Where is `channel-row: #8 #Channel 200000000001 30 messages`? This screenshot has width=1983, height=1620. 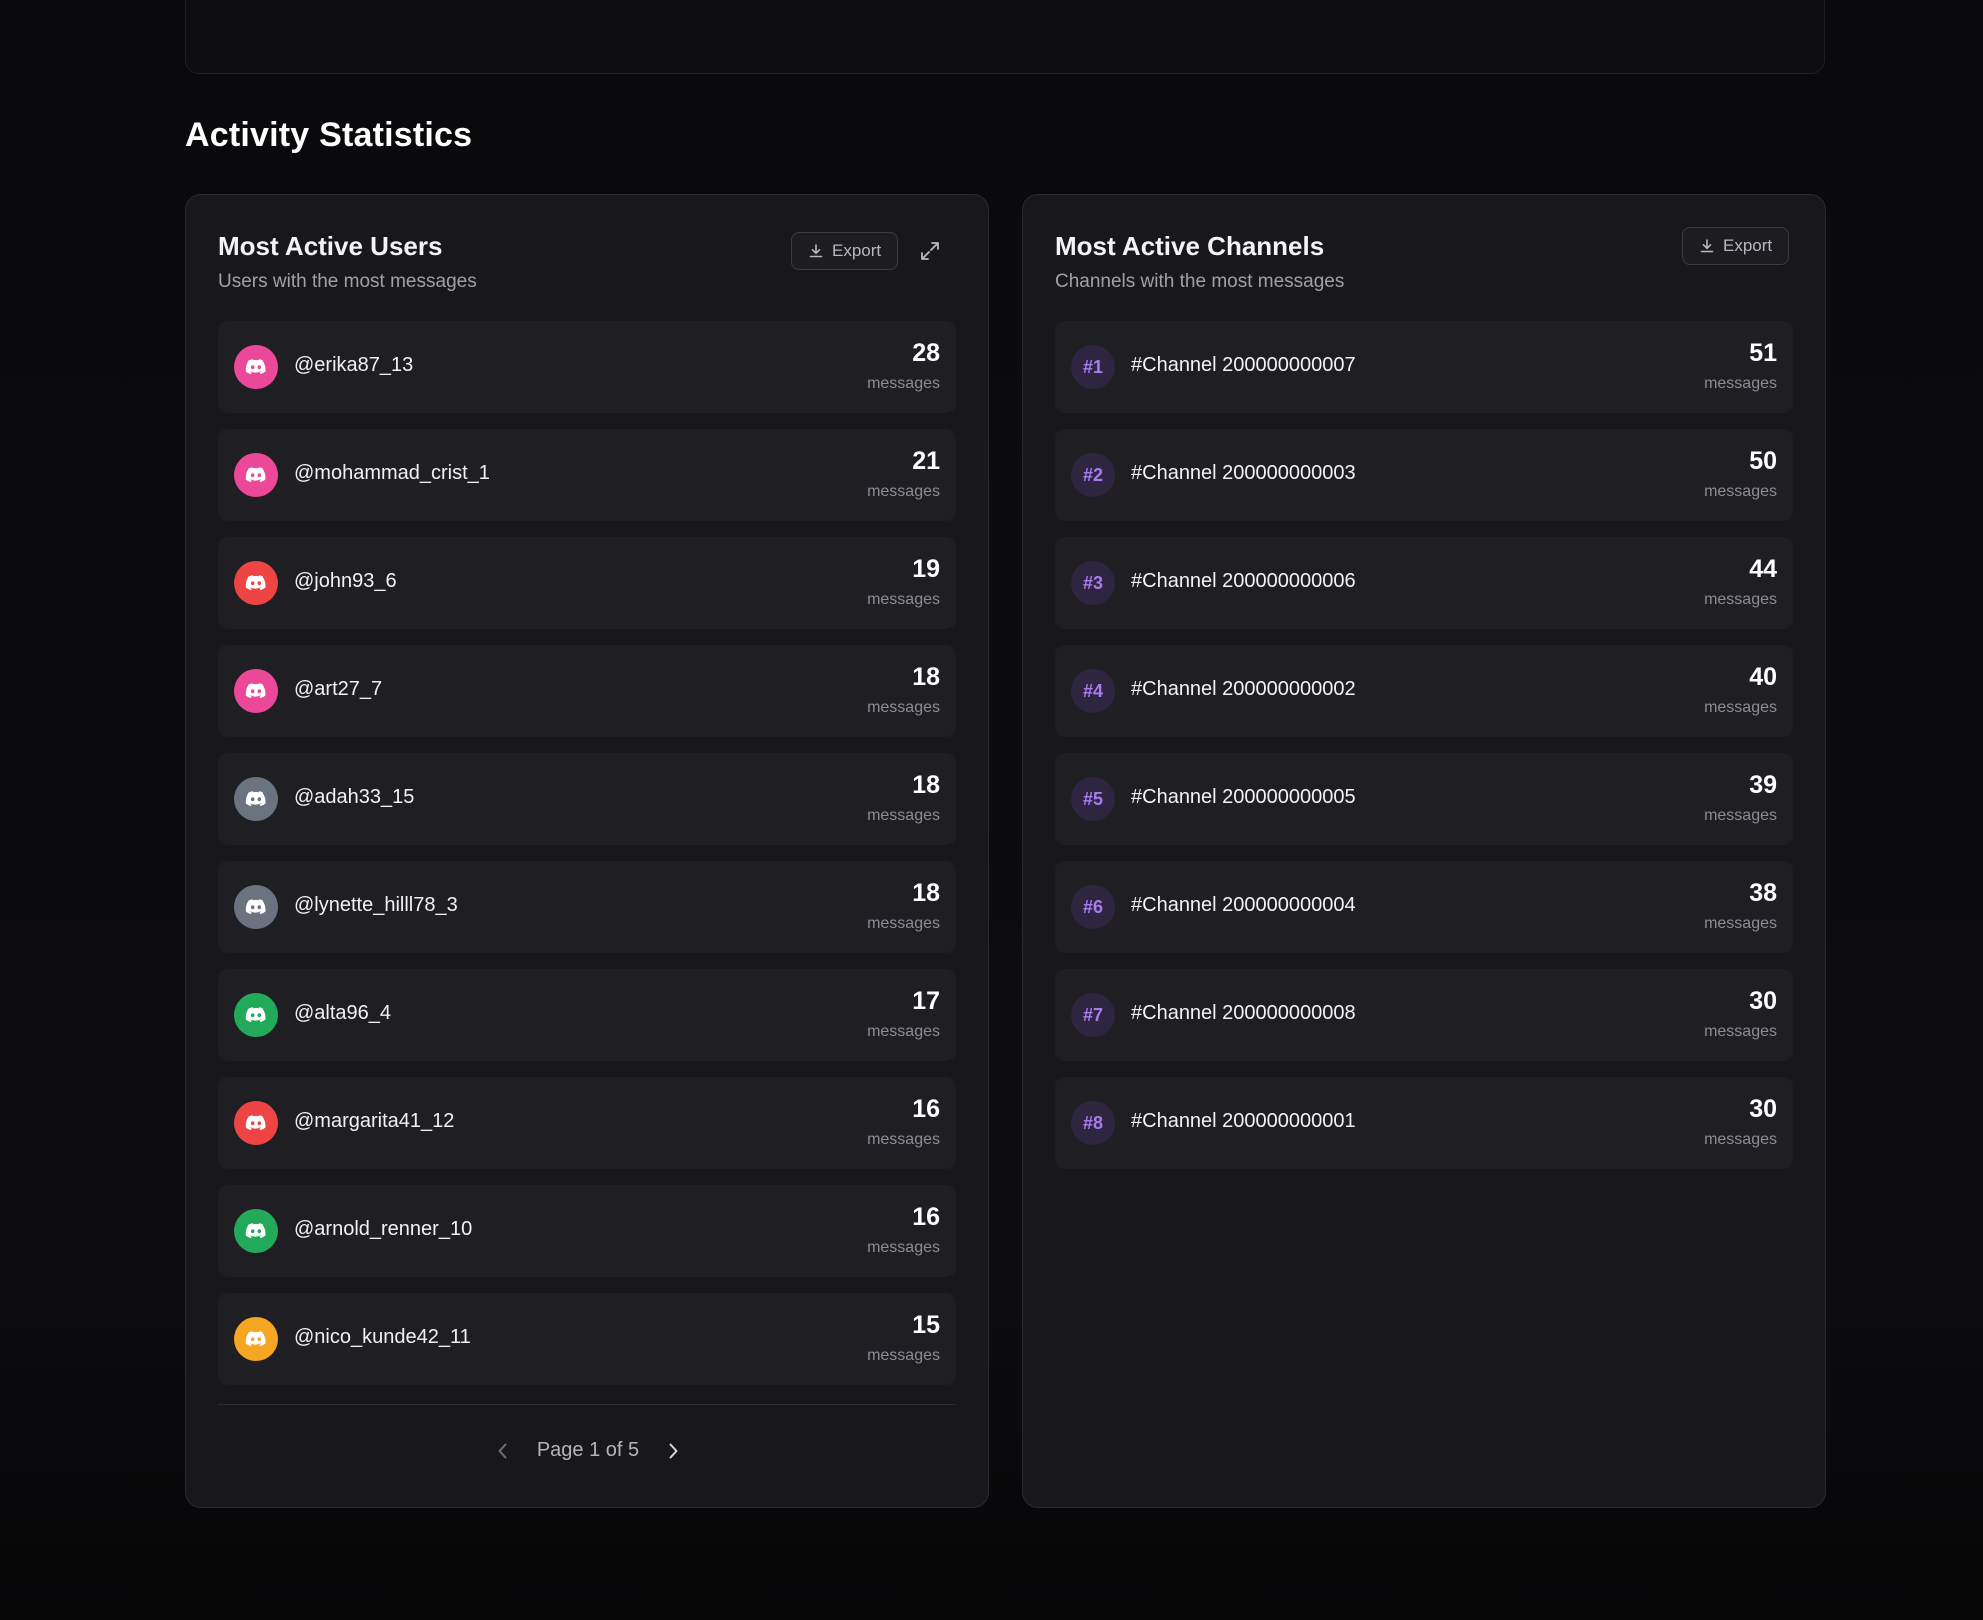 channel-row: #8 #Channel 200000000001 30 messages is located at coordinates (1424, 1123).